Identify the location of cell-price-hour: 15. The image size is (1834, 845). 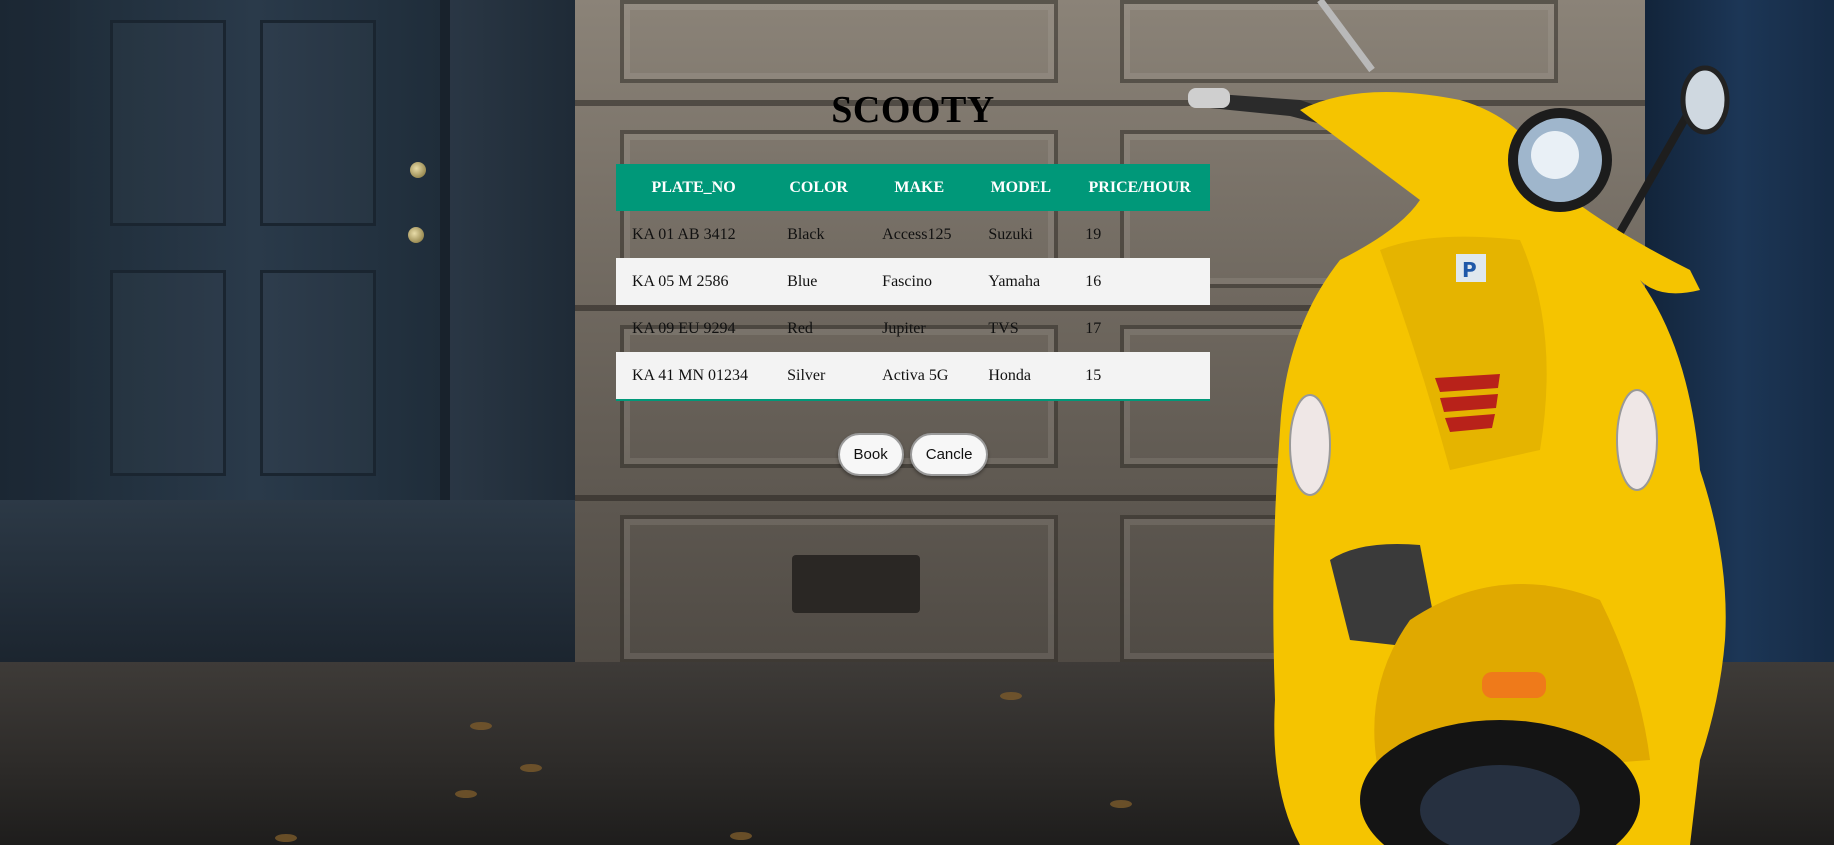
(1139, 376).